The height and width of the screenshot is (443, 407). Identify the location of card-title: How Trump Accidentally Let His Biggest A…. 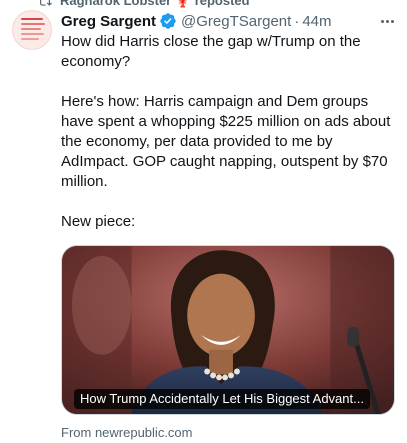
(222, 399).